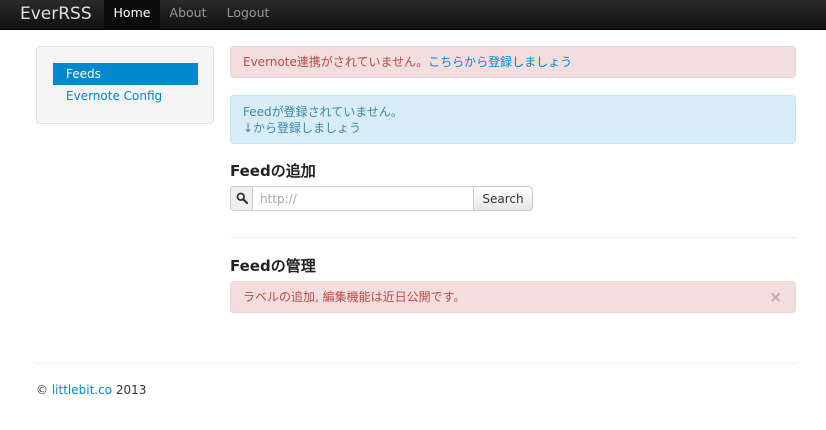 This screenshot has width=826, height=430. Describe the element at coordinates (775, 297) in the screenshot. I see `close-icon: ×` at that location.